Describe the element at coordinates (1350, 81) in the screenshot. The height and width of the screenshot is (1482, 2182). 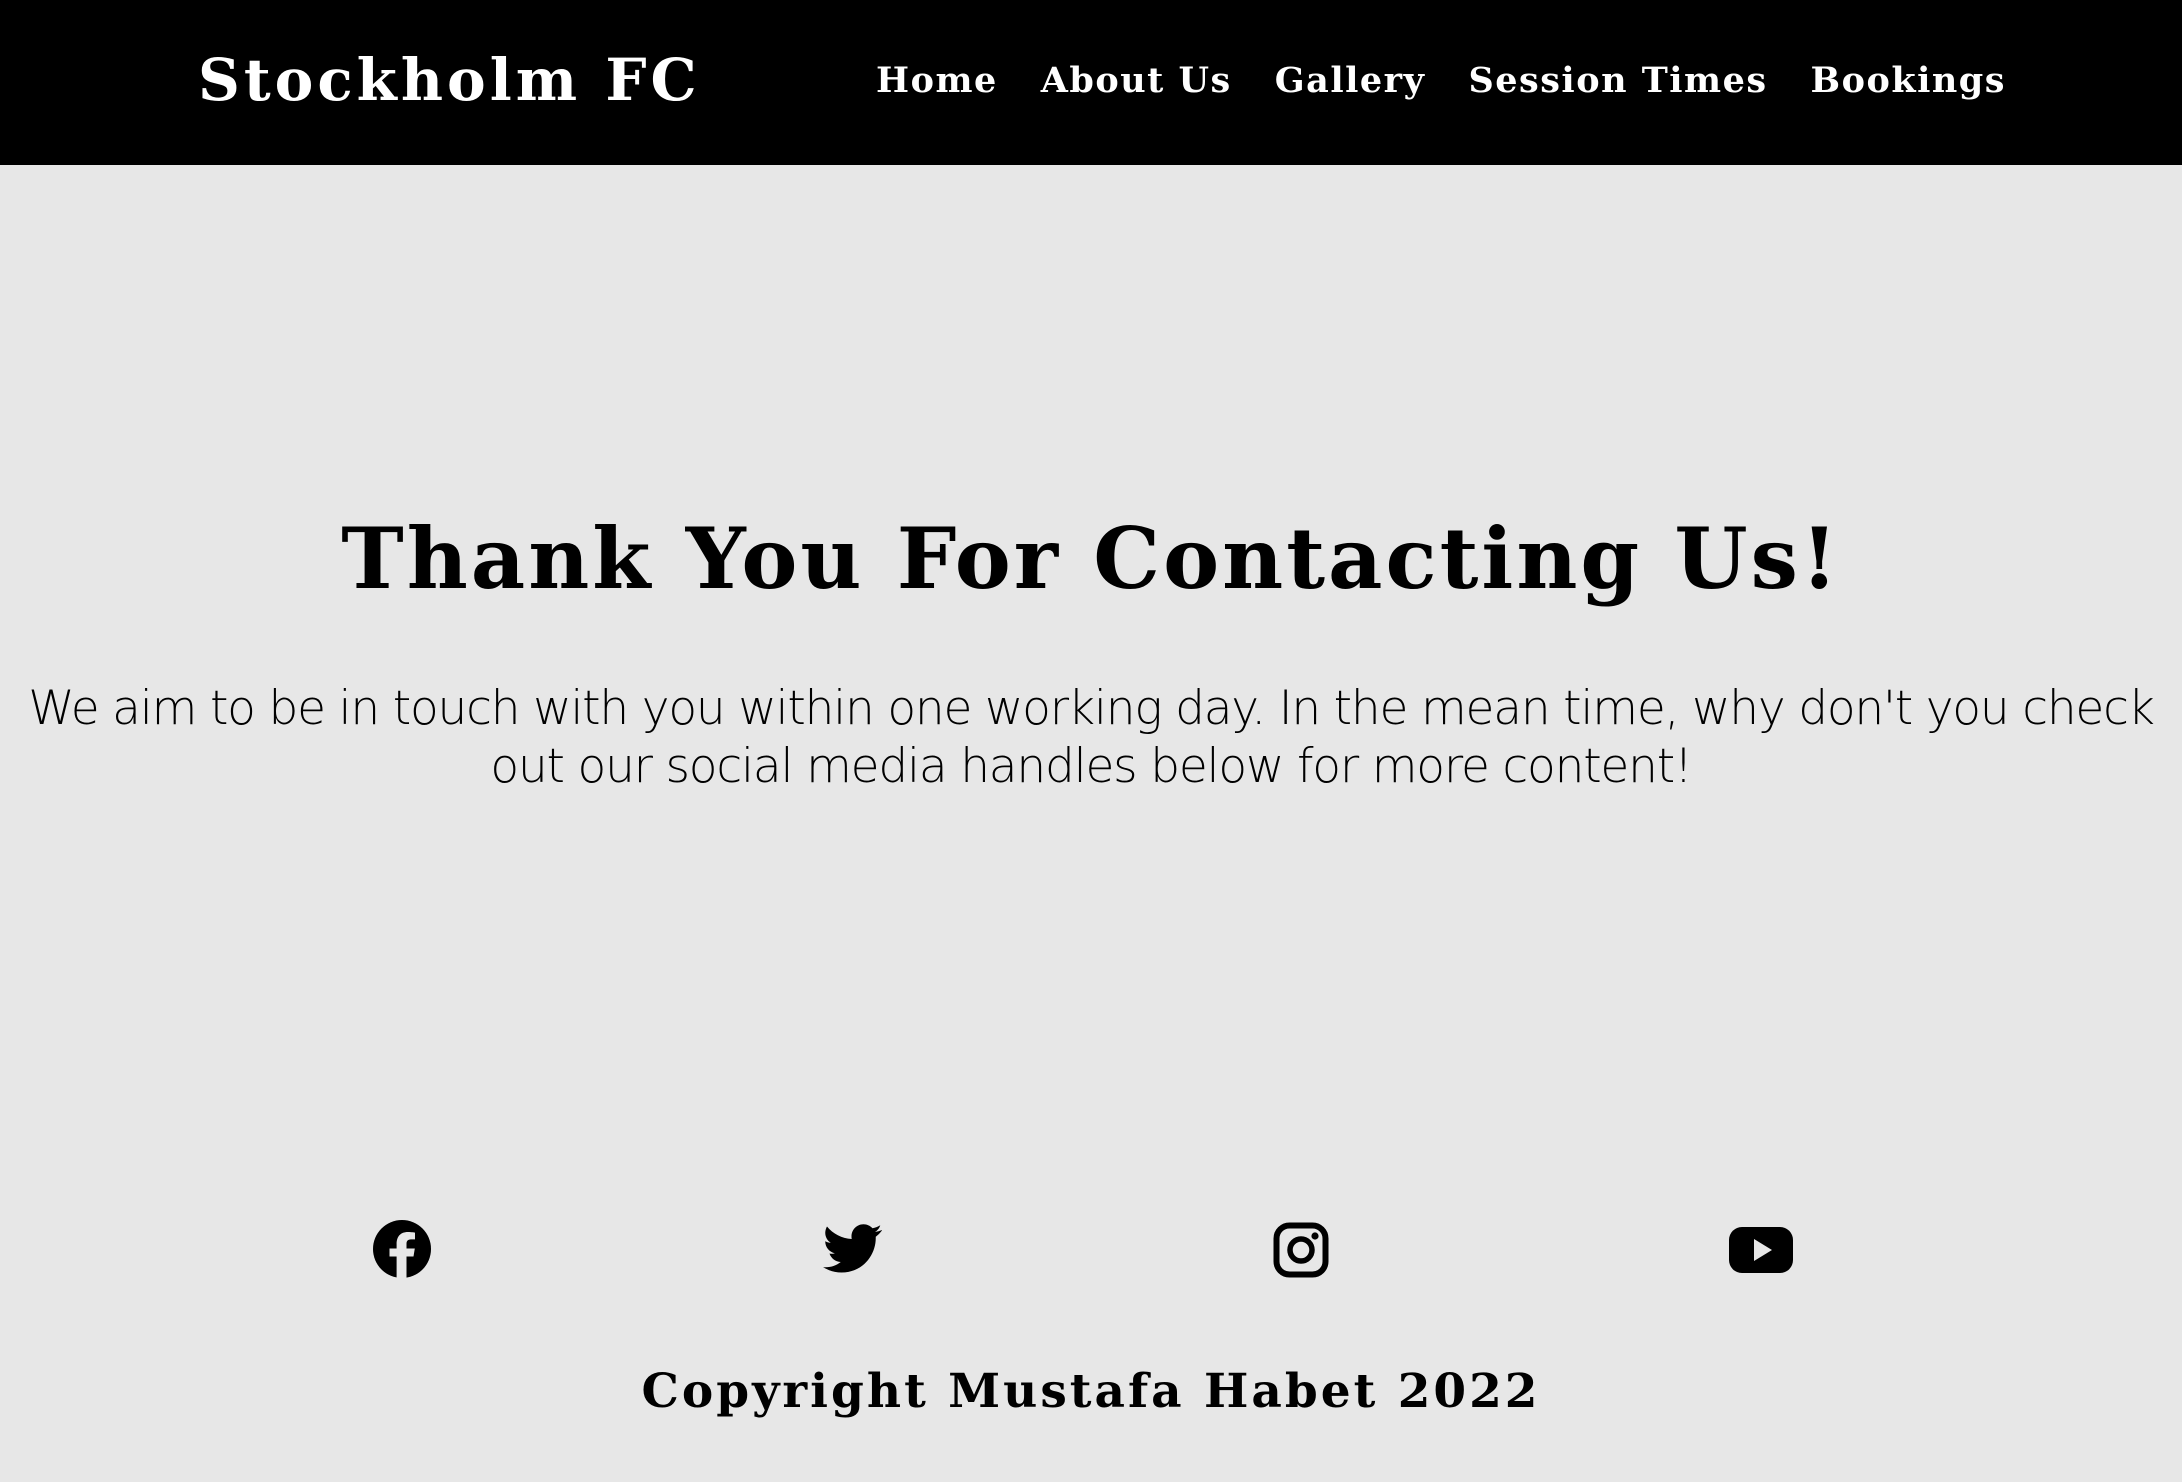
I see `nav-link-gallery: Gallery` at that location.